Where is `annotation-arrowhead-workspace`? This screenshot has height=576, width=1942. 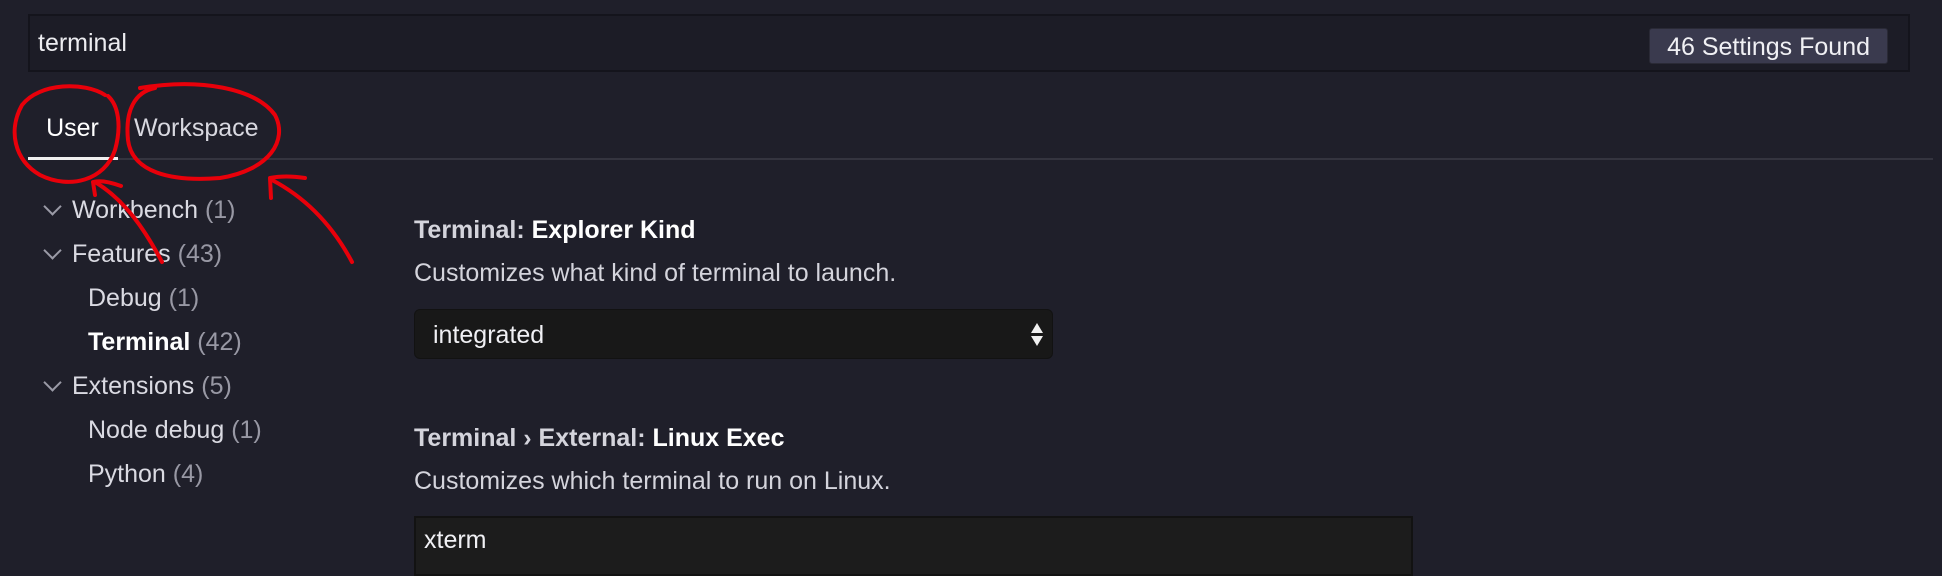 annotation-arrowhead-workspace is located at coordinates (287, 187).